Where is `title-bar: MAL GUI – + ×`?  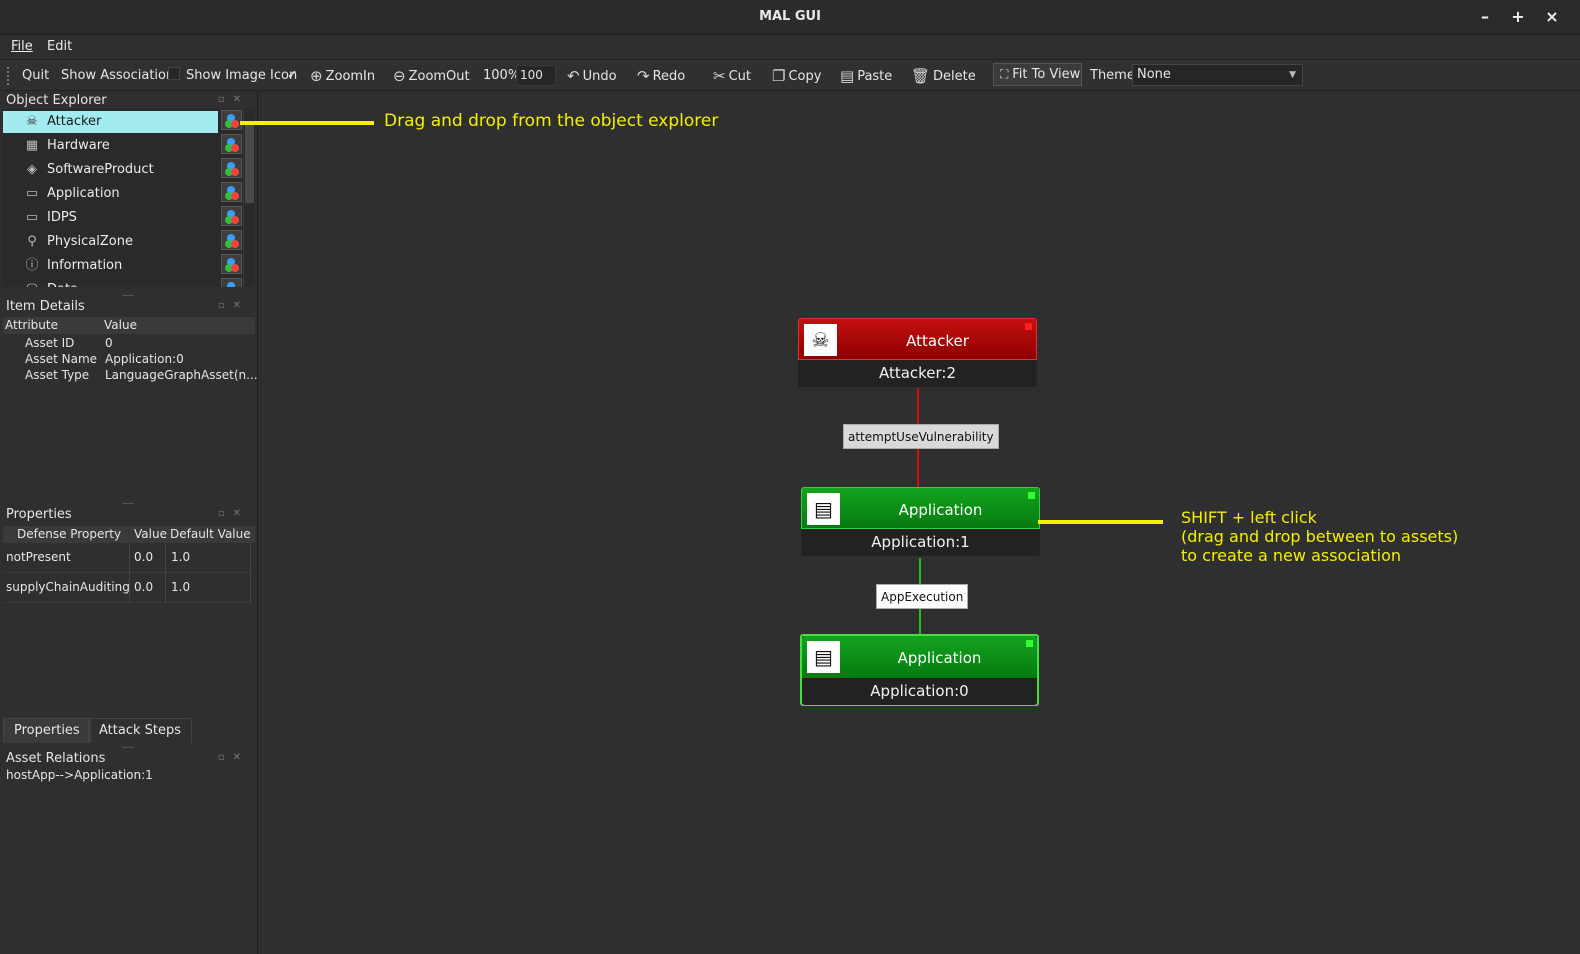
title-bar: MAL GUI – + × is located at coordinates (790, 17).